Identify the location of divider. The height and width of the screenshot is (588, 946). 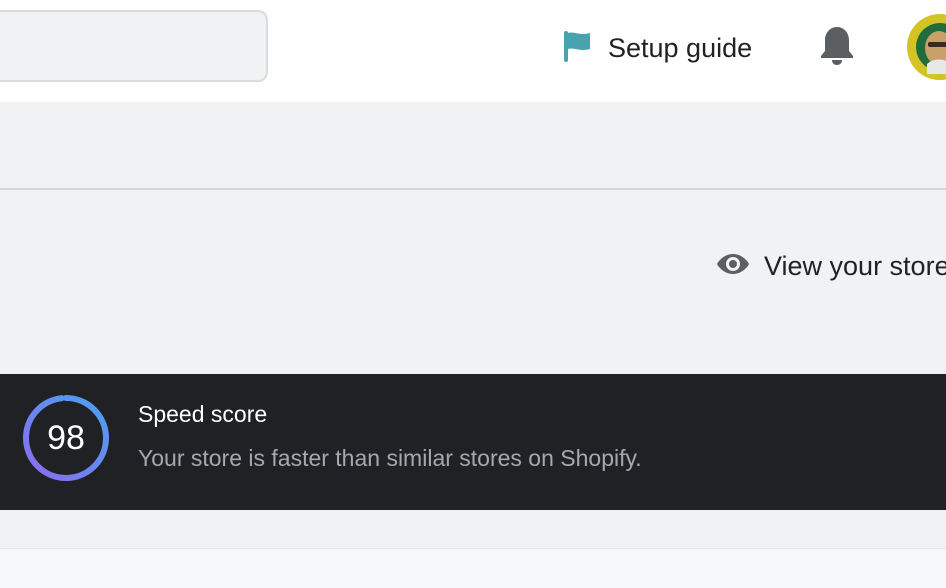
(473, 189).